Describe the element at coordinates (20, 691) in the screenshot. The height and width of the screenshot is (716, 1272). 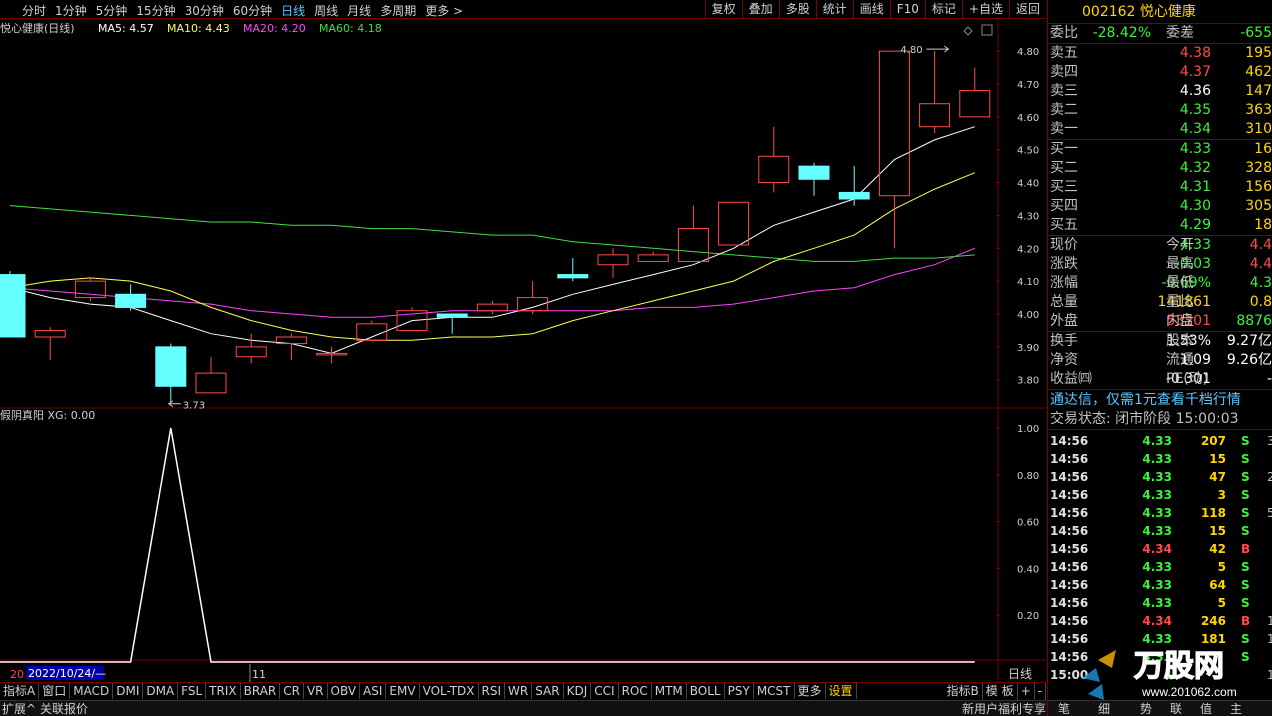
I see `indicator-tab: 指标A` at that location.